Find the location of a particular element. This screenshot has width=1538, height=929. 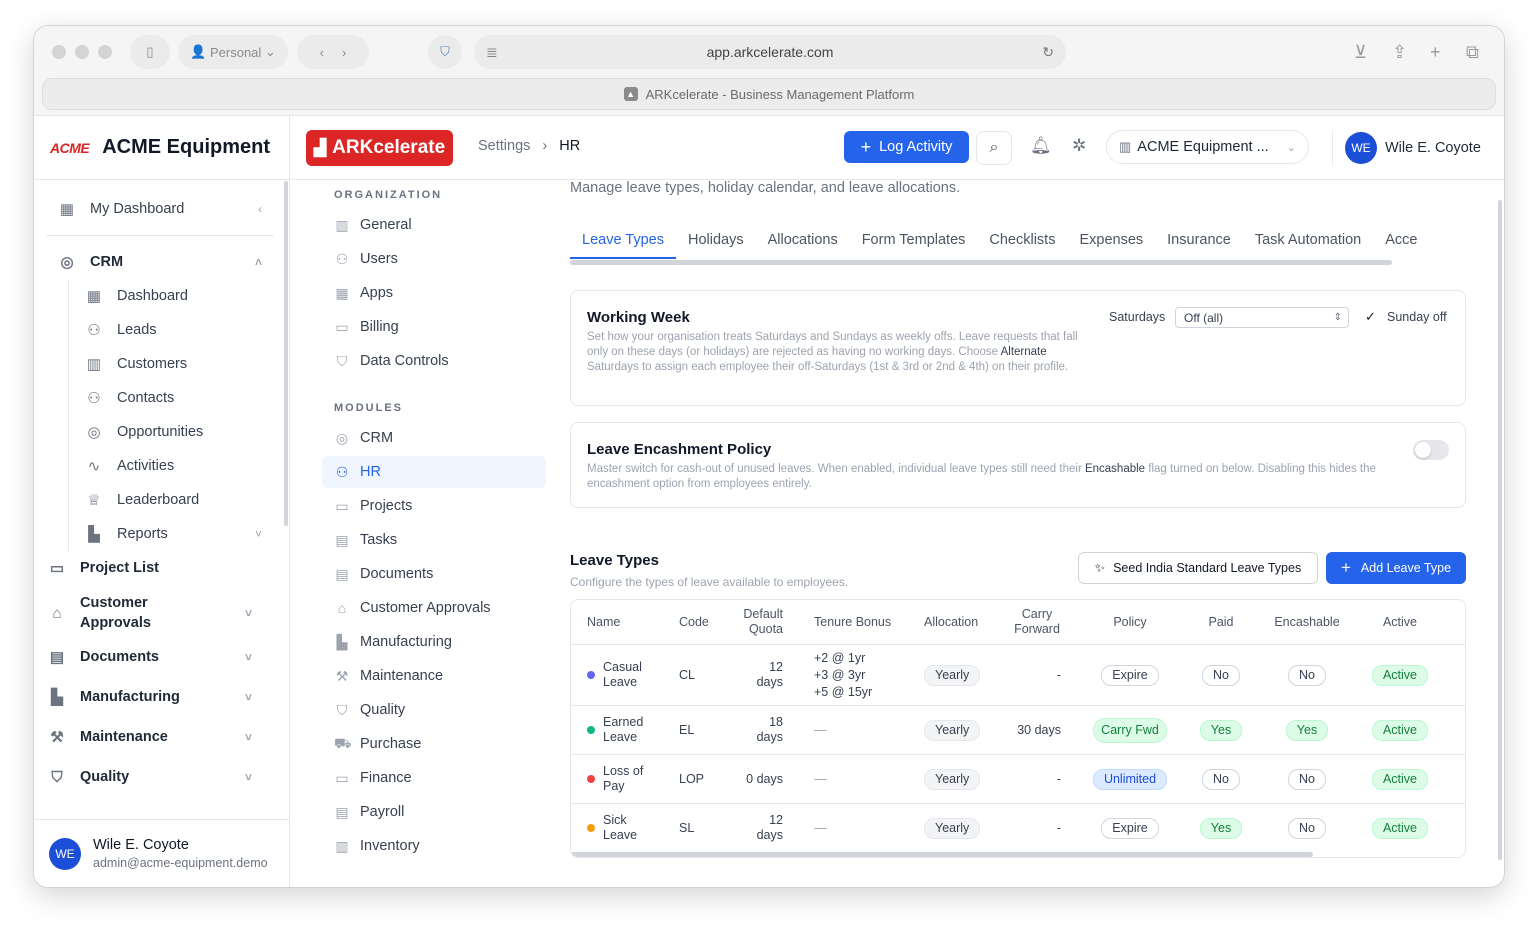

sidebar-item-dashboard: ▦ Dashboard is located at coordinates (171, 296).